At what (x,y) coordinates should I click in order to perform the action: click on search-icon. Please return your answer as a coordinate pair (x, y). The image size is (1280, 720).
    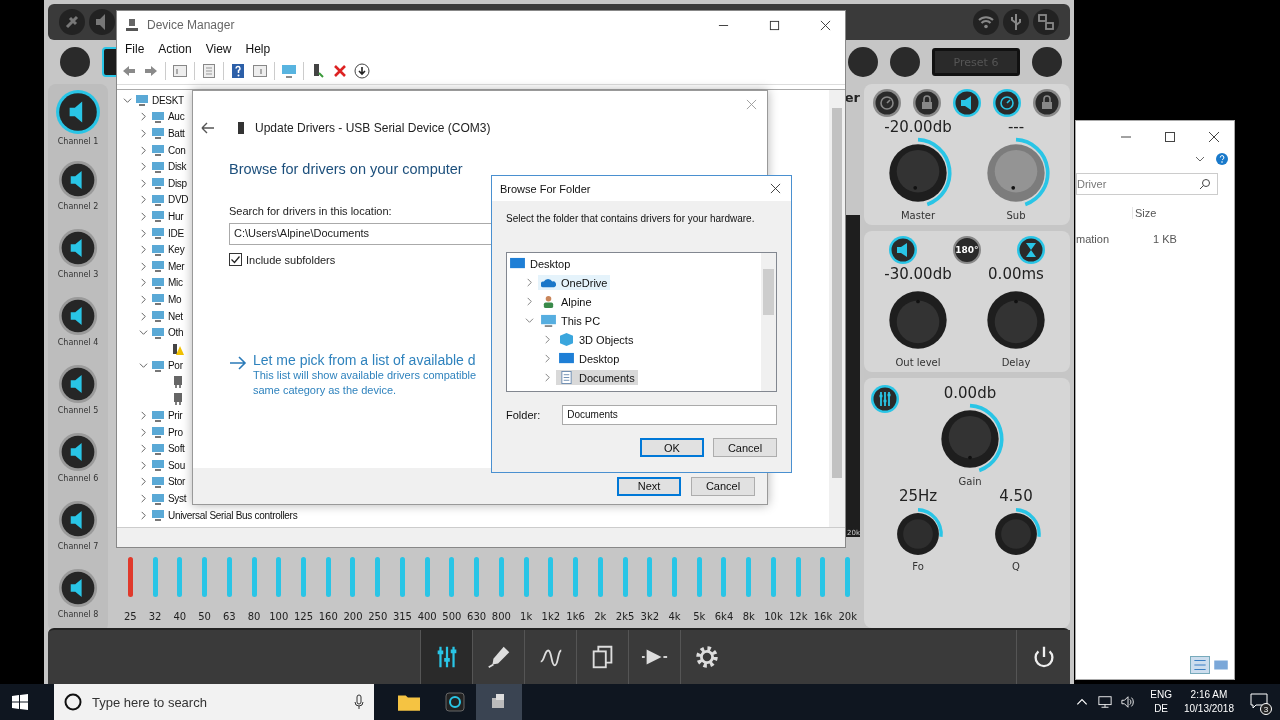
    Looking at the image, I should click on (1205, 184).